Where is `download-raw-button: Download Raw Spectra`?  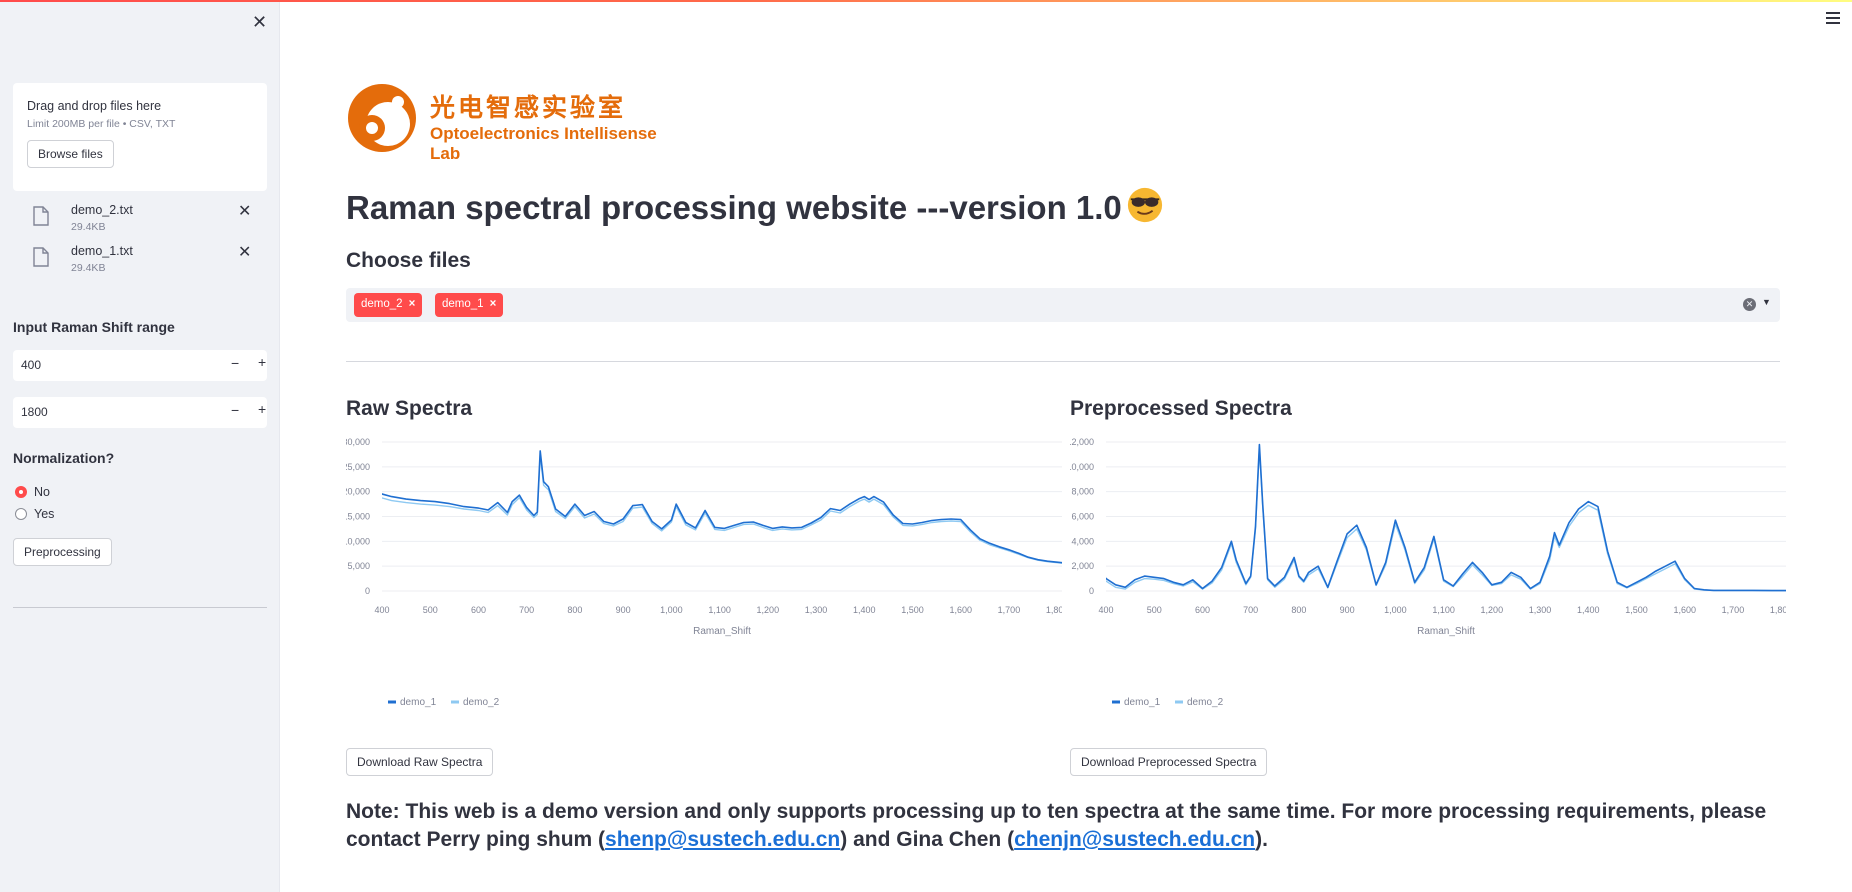 download-raw-button: Download Raw Spectra is located at coordinates (420, 762).